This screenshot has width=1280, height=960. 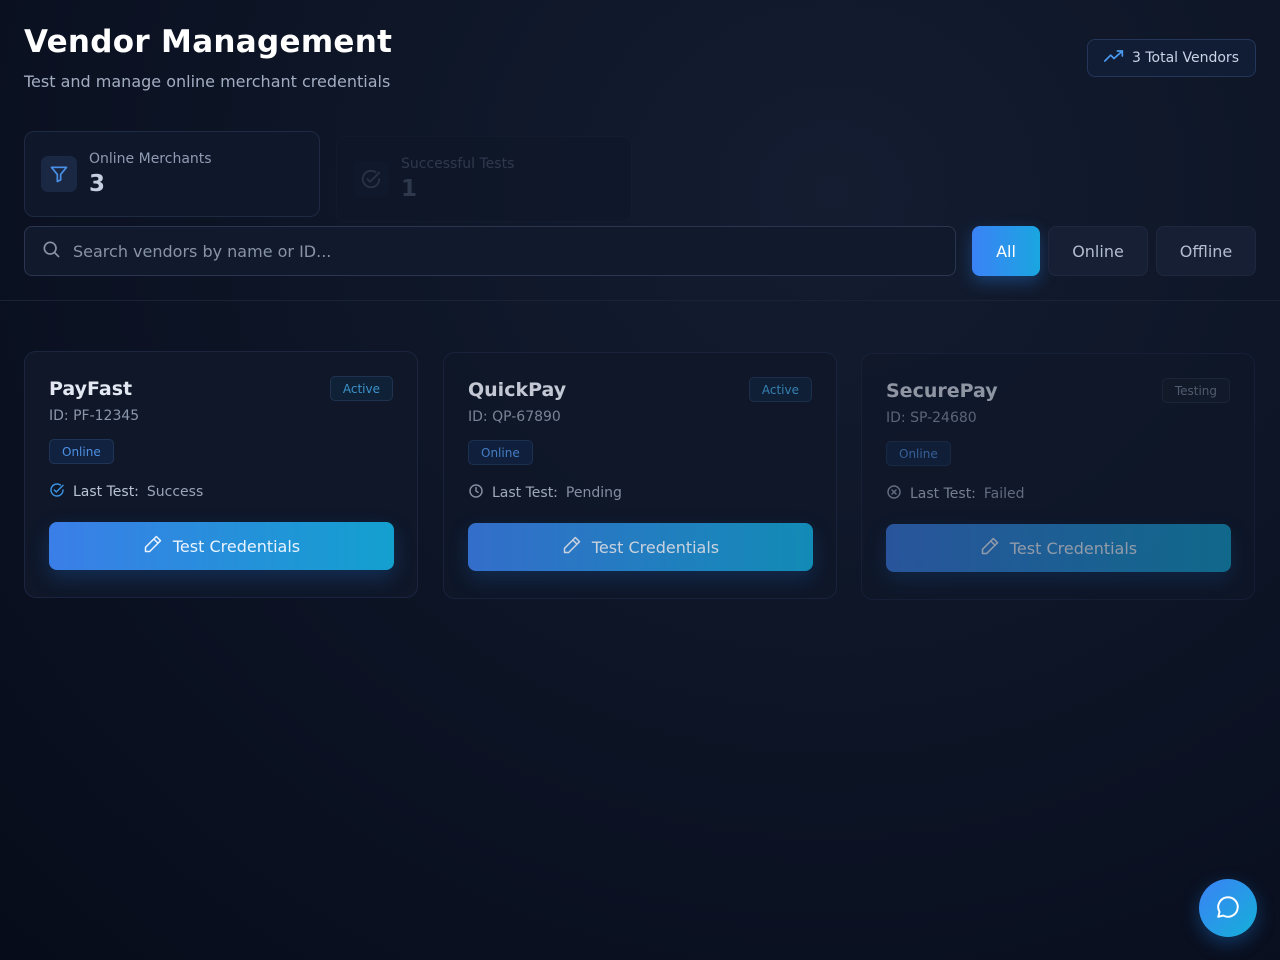 What do you see at coordinates (1195, 390) in the screenshot?
I see `status-badge: Testing` at bounding box center [1195, 390].